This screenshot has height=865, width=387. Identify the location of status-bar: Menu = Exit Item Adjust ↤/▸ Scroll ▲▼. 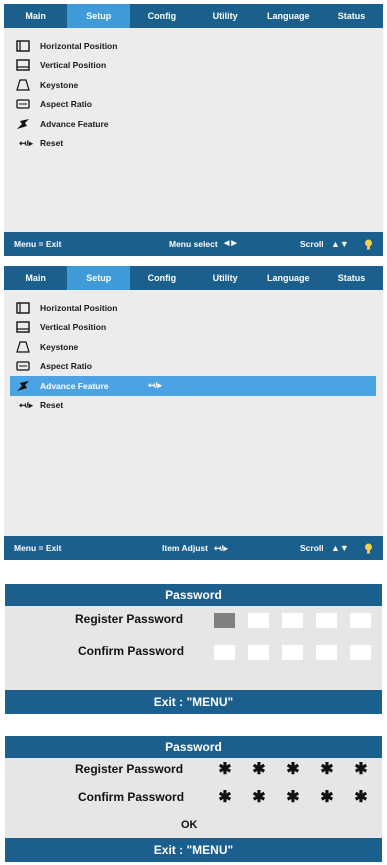
(193, 548).